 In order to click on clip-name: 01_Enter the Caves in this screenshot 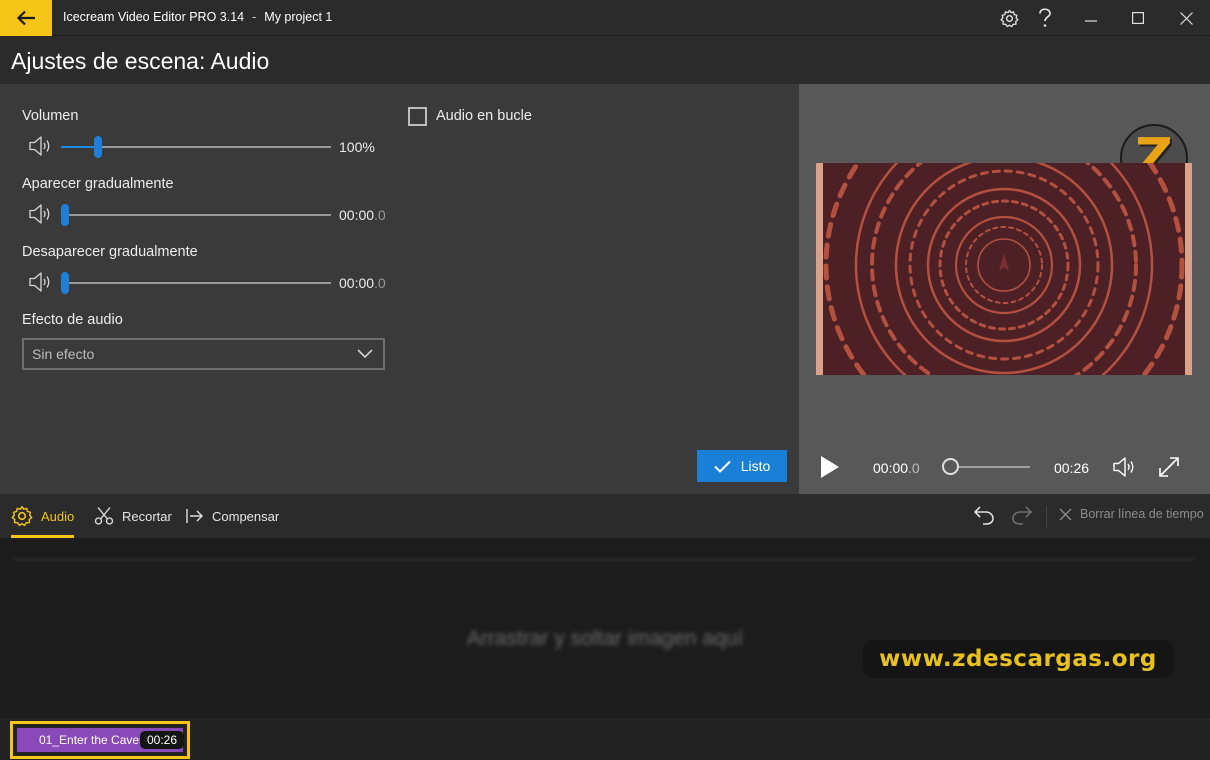, I will do `click(92, 740)`.